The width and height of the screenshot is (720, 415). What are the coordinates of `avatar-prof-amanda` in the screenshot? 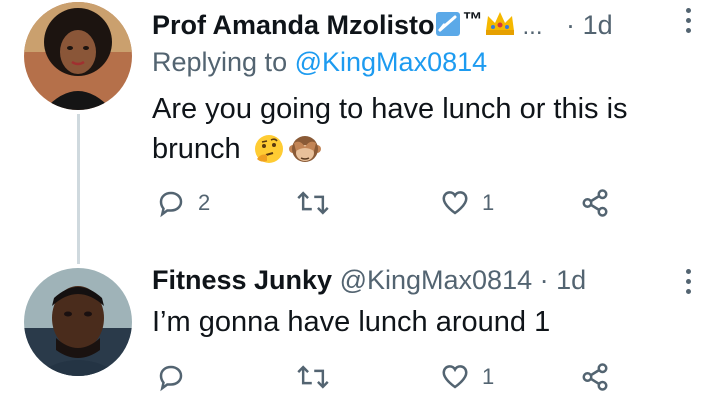 It's located at (78, 56).